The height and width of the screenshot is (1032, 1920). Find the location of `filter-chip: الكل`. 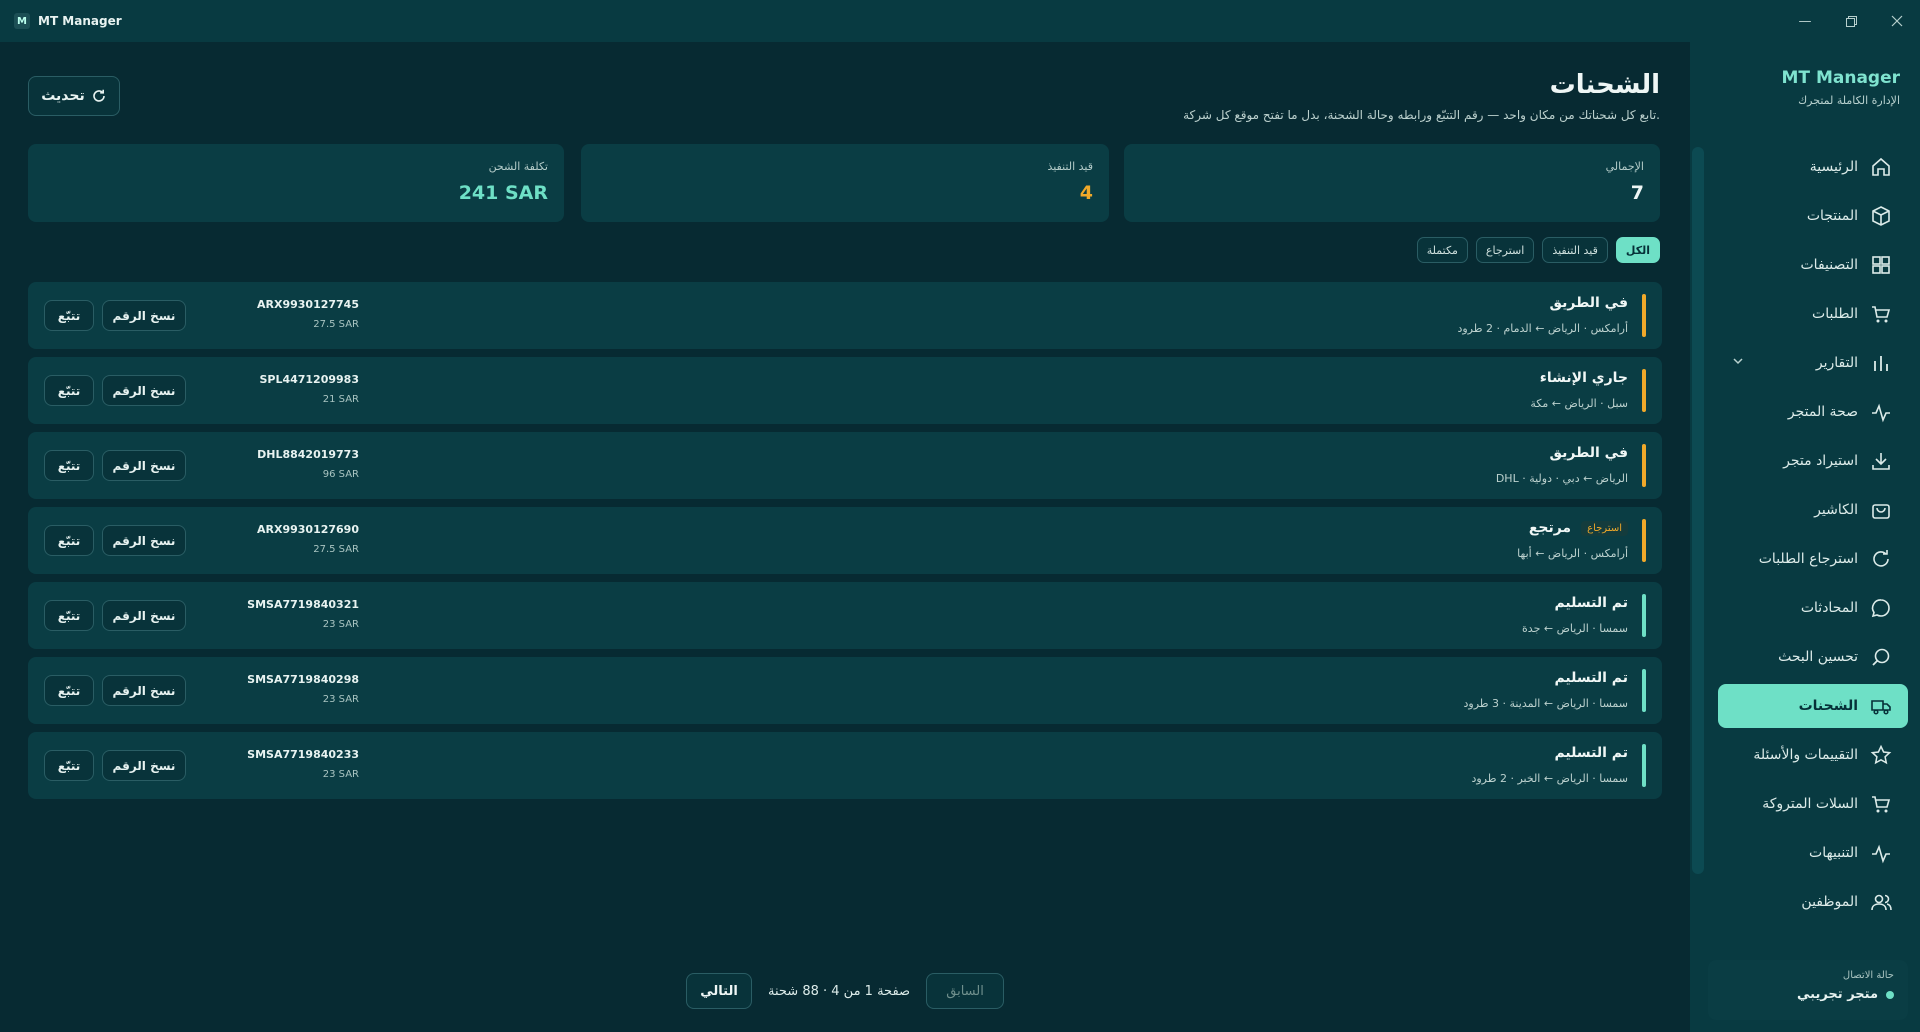

filter-chip: الكل is located at coordinates (1637, 250).